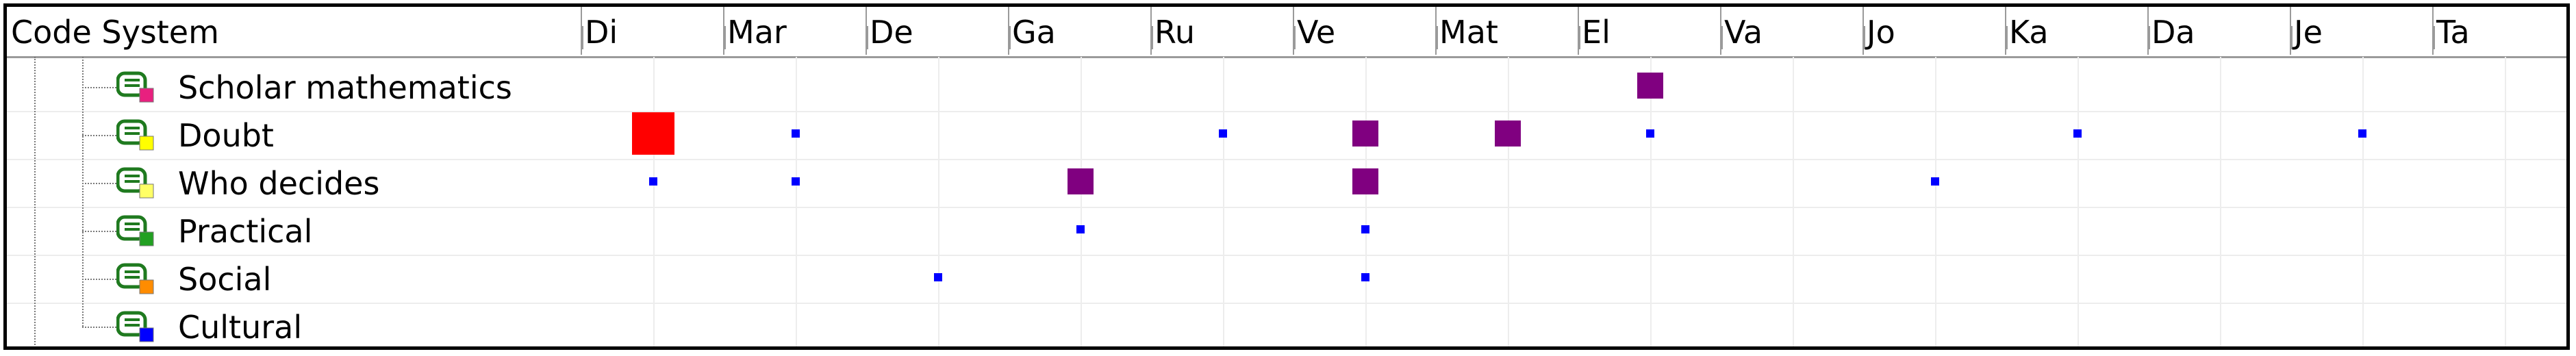 This screenshot has height=356, width=2576. Describe the element at coordinates (240, 327) in the screenshot. I see `code-label: Cultural` at that location.